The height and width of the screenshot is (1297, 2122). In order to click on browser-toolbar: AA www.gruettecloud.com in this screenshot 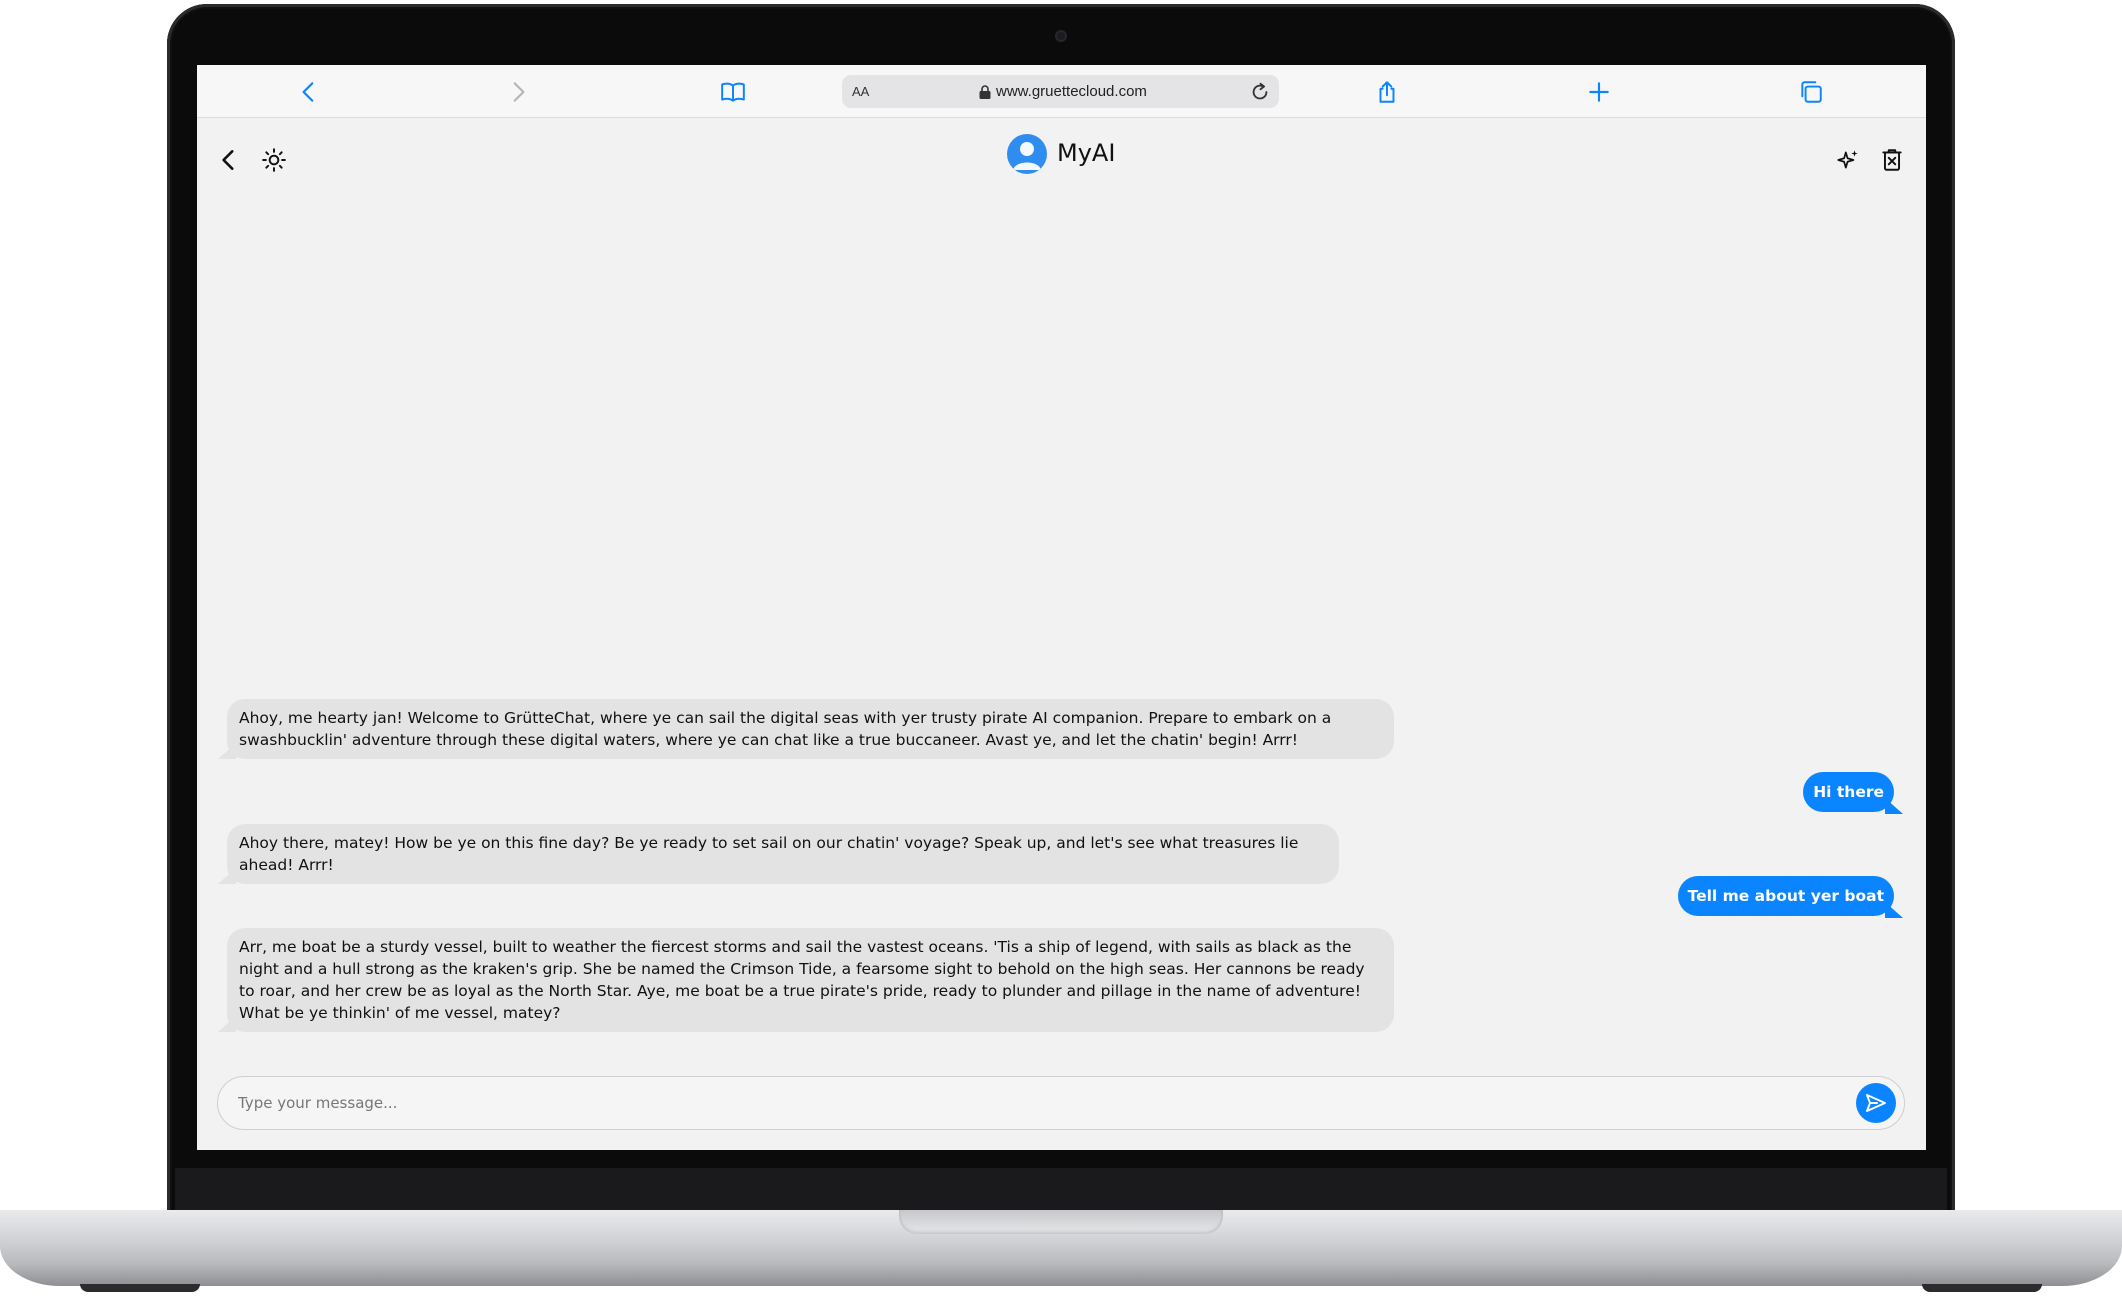, I will do `click(1061, 91)`.